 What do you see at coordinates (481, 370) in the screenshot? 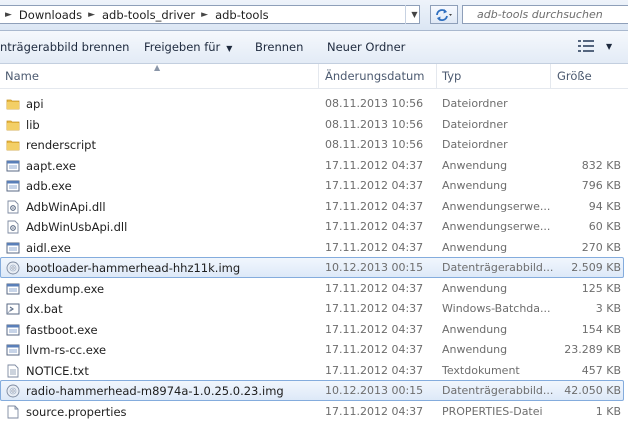
I see `file-type: Textdokument` at bounding box center [481, 370].